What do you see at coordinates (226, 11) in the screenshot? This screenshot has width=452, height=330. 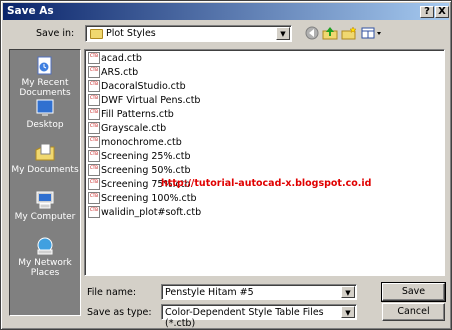 I see `title-bar: Save As ? X` at bounding box center [226, 11].